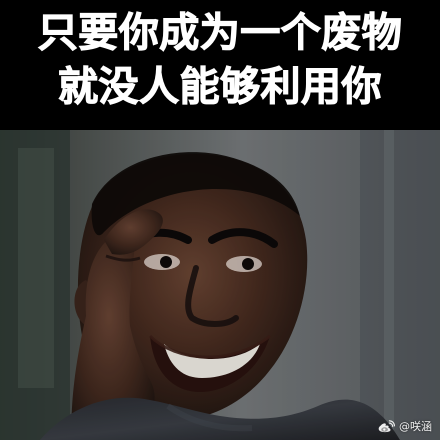 The height and width of the screenshot is (440, 440). I want to click on weibo-logo-icon, so click(386, 426).